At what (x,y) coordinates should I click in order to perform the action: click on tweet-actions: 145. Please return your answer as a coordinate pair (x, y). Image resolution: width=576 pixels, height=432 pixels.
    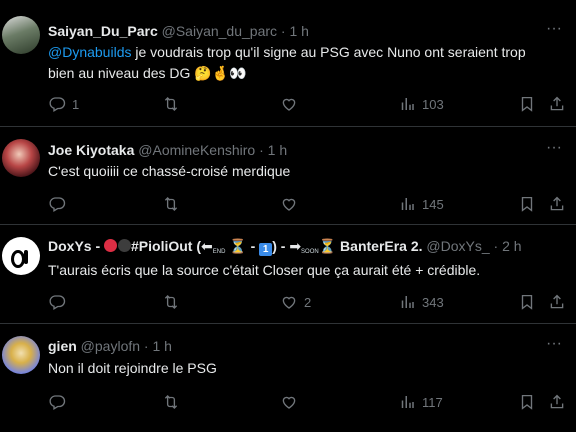
    Looking at the image, I should click on (304, 204).